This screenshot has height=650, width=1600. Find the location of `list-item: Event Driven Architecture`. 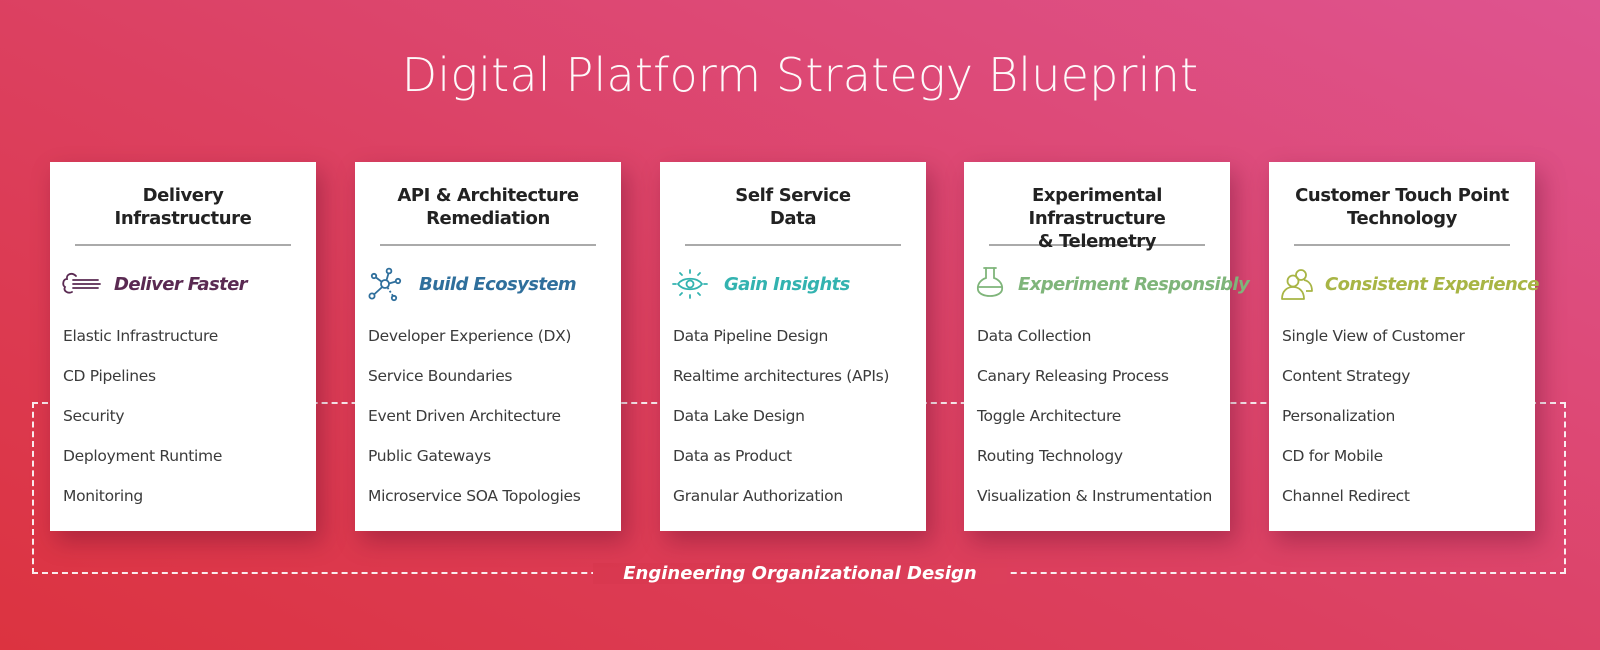

list-item: Event Driven Architecture is located at coordinates (464, 416).